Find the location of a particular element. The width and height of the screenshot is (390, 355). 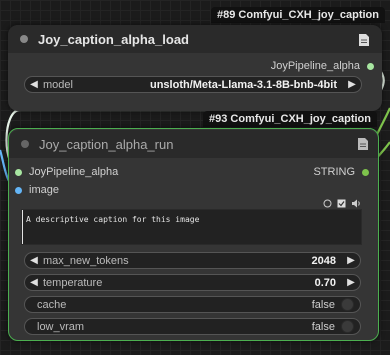

node-badge-load: #89 Comfyui_CXH_joy_caption is located at coordinates (298, 15).